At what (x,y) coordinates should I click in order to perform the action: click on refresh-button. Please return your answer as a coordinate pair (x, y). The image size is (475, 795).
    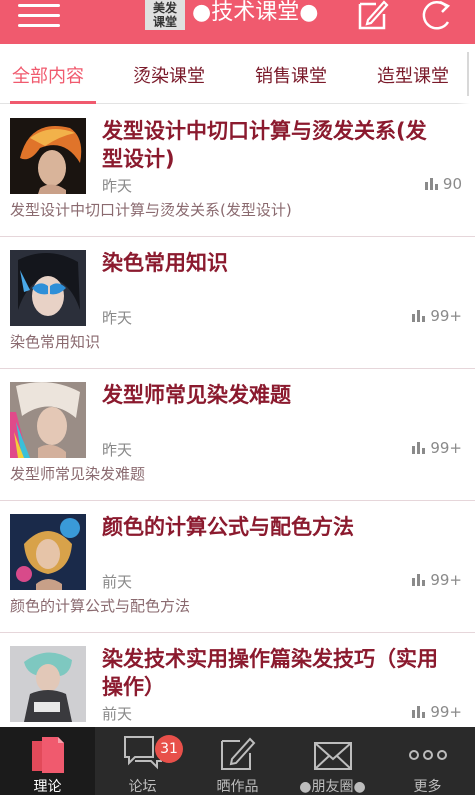
    Looking at the image, I should click on (436, 16).